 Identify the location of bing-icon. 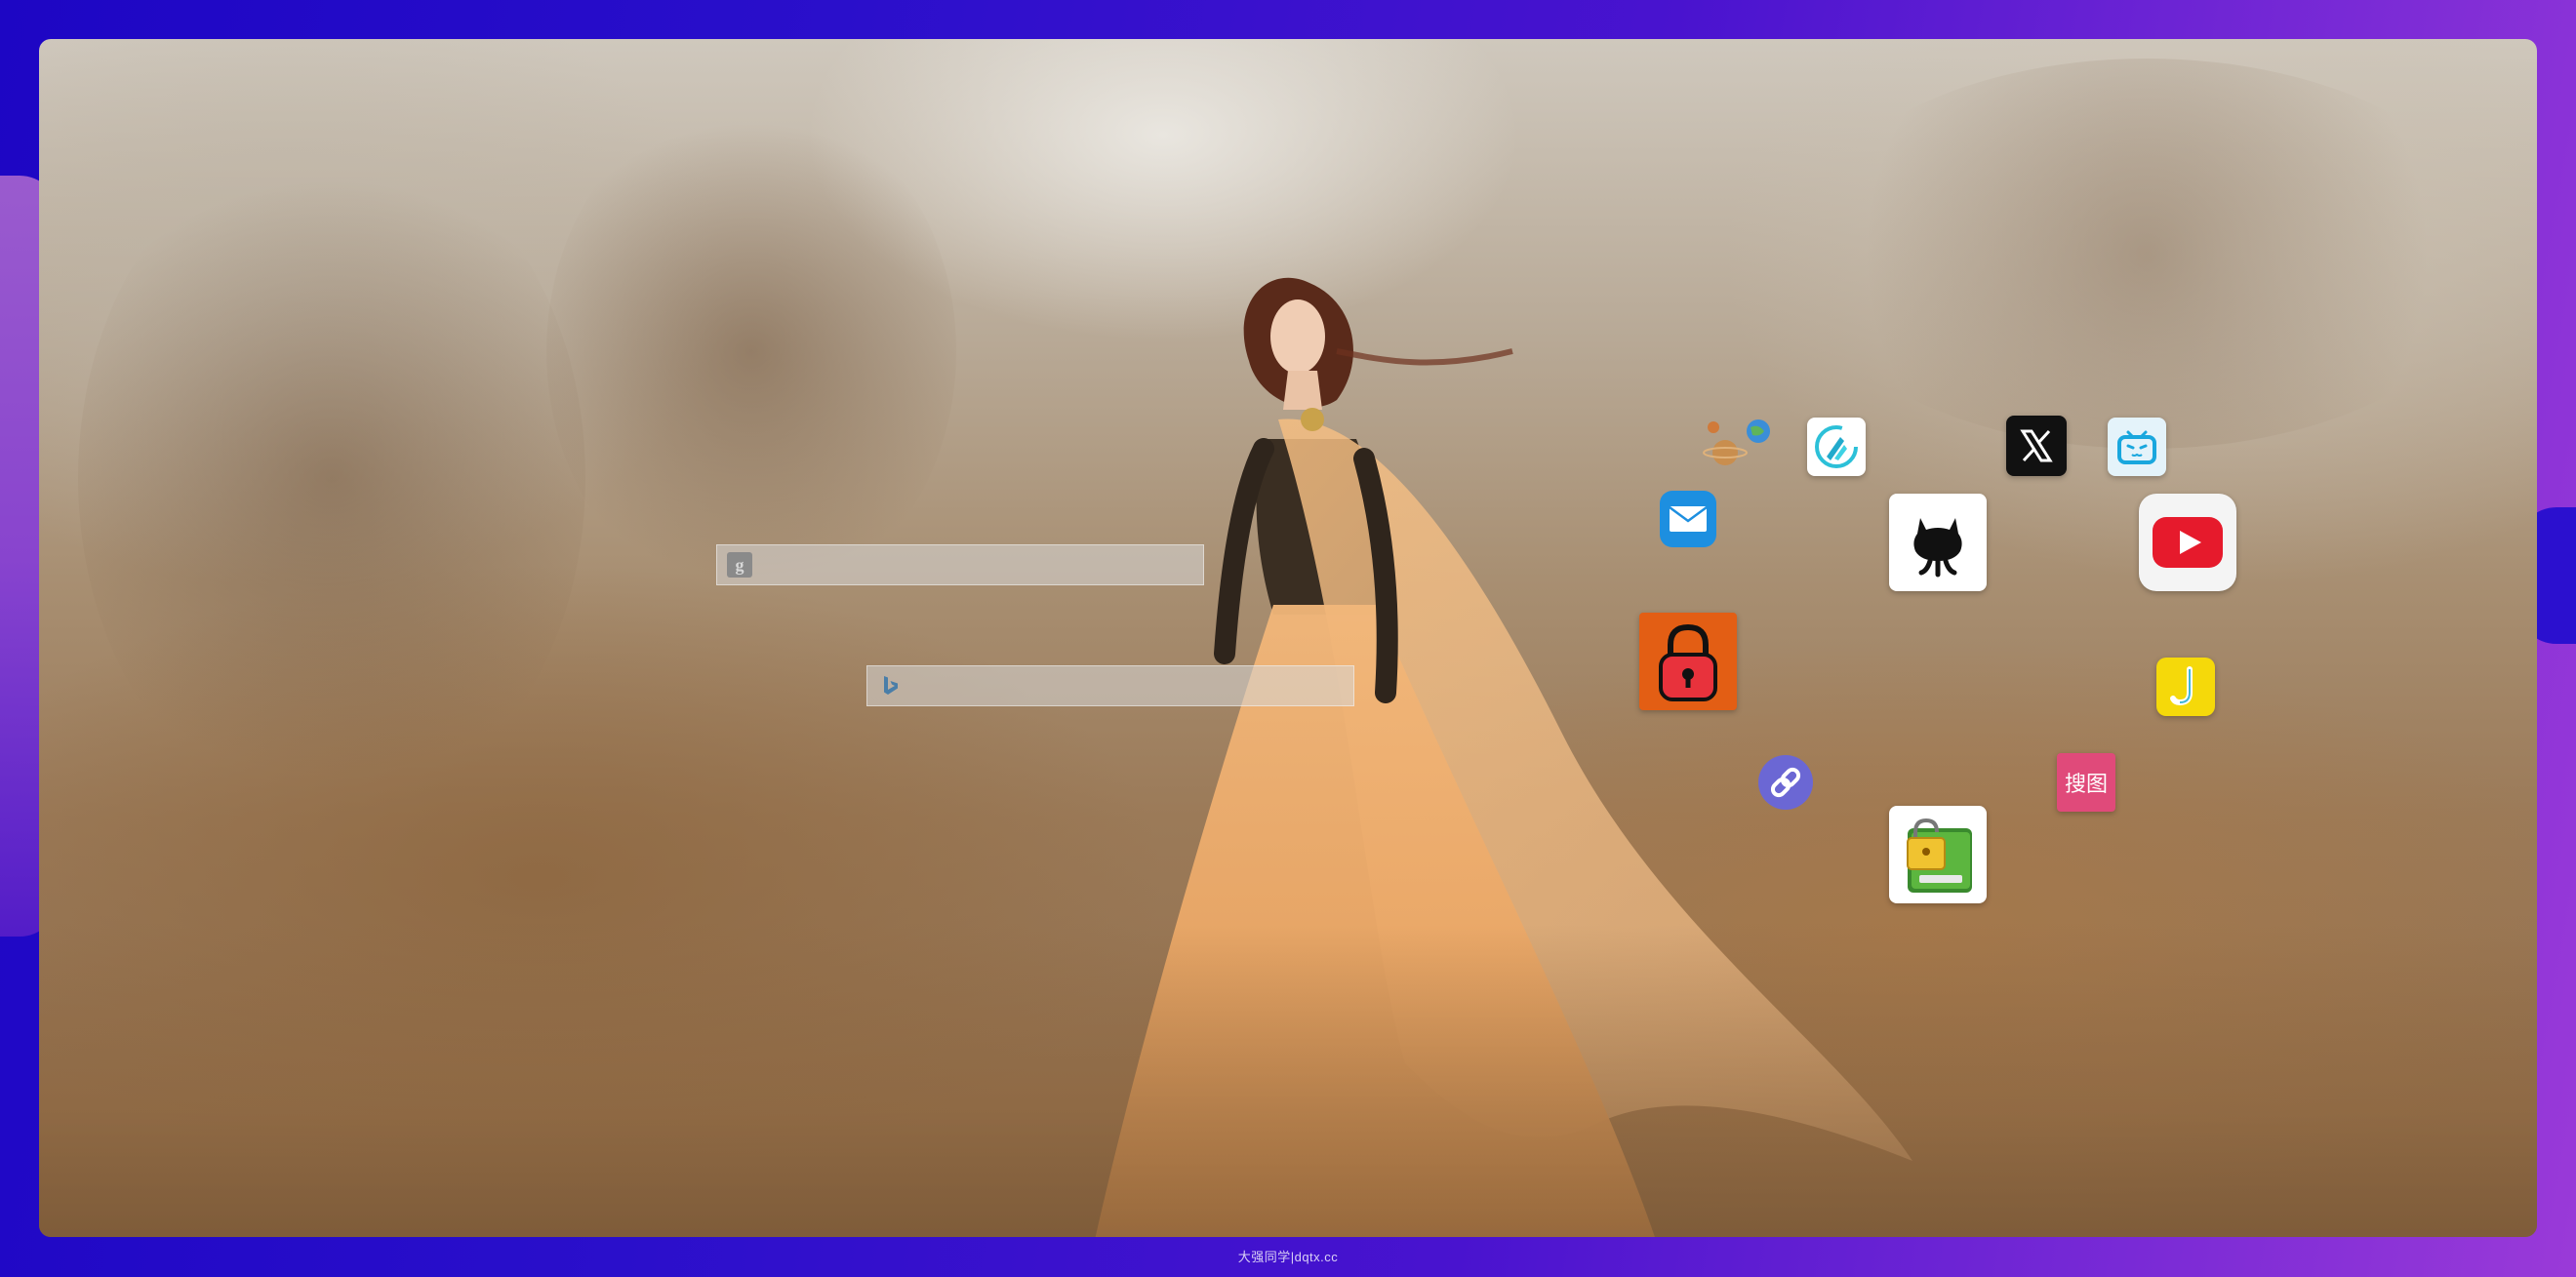
(890, 685).